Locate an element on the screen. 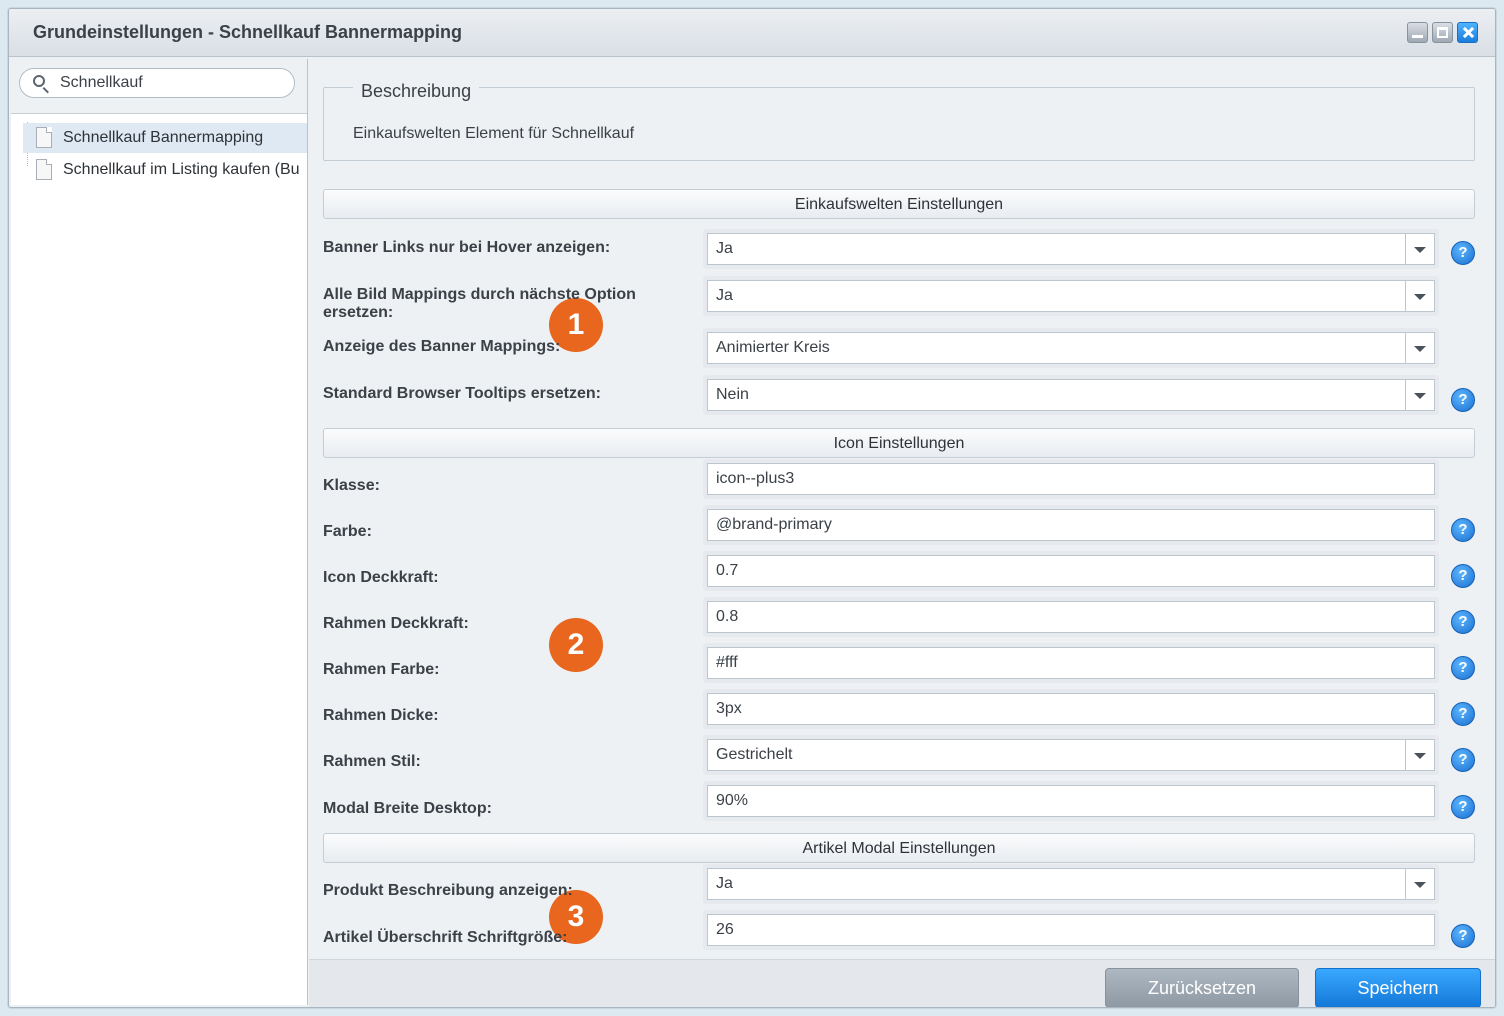  field-label-rahmen-dicke: Rahmen Dicke: is located at coordinates (381, 715).